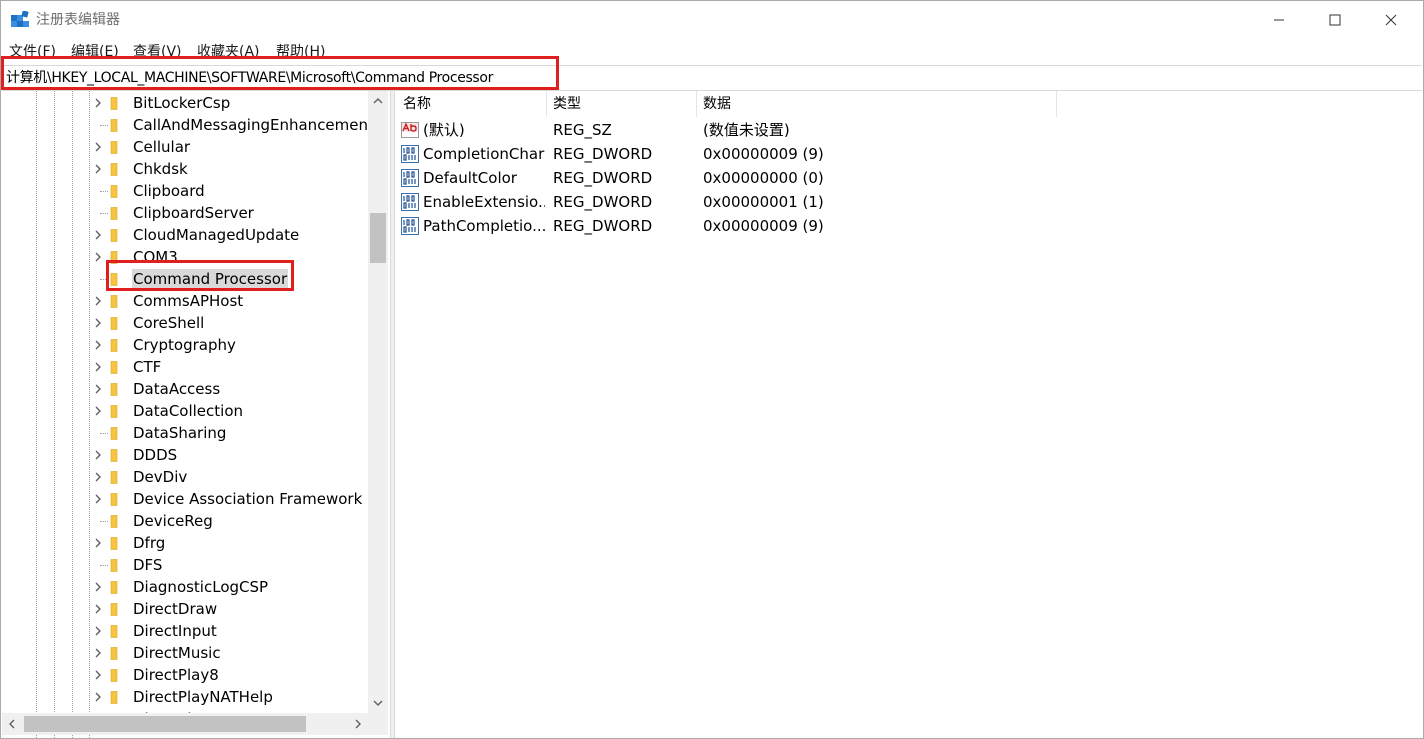  I want to click on tree-item: CloudManagedUpdate, so click(185, 235).